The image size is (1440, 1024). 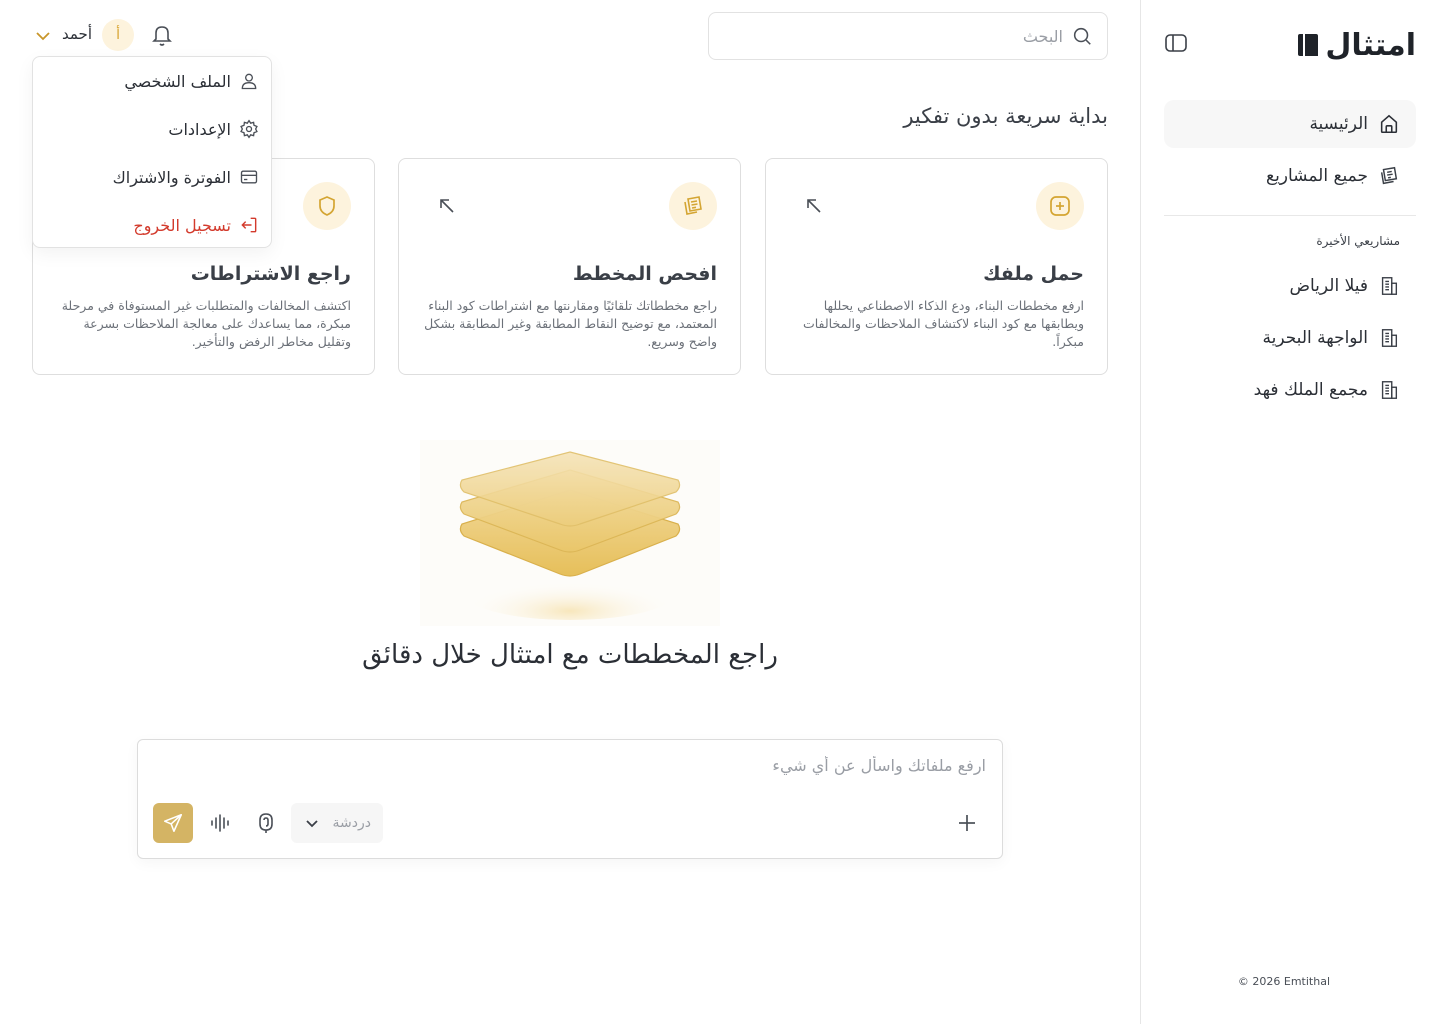 I want to click on documents-icon, so click(x=693, y=205).